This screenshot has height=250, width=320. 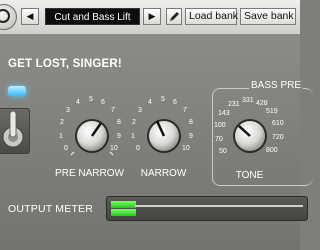 What do you see at coordinates (5, 16) in the screenshot?
I see `ring-icon` at bounding box center [5, 16].